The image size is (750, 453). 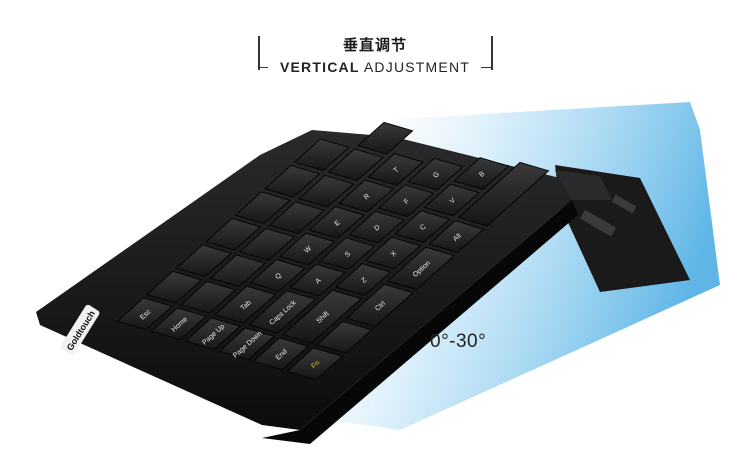 What do you see at coordinates (458, 341) in the screenshot?
I see `angle-label: 0°-30°` at bounding box center [458, 341].